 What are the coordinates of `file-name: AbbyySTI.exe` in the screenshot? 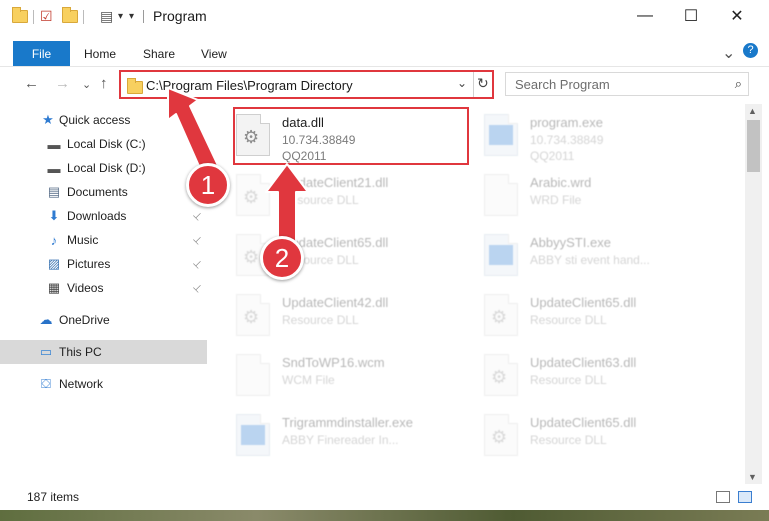 It's located at (570, 242).